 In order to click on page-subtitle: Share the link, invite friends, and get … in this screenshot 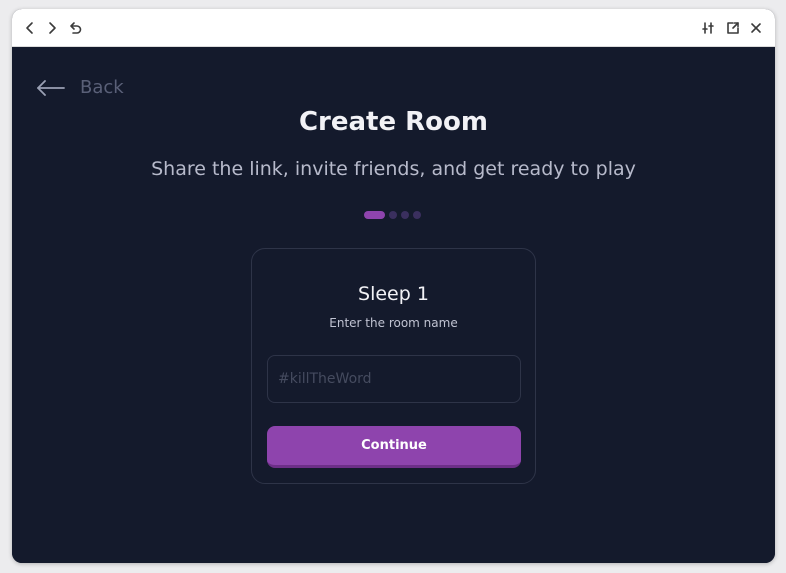, I will do `click(393, 169)`.